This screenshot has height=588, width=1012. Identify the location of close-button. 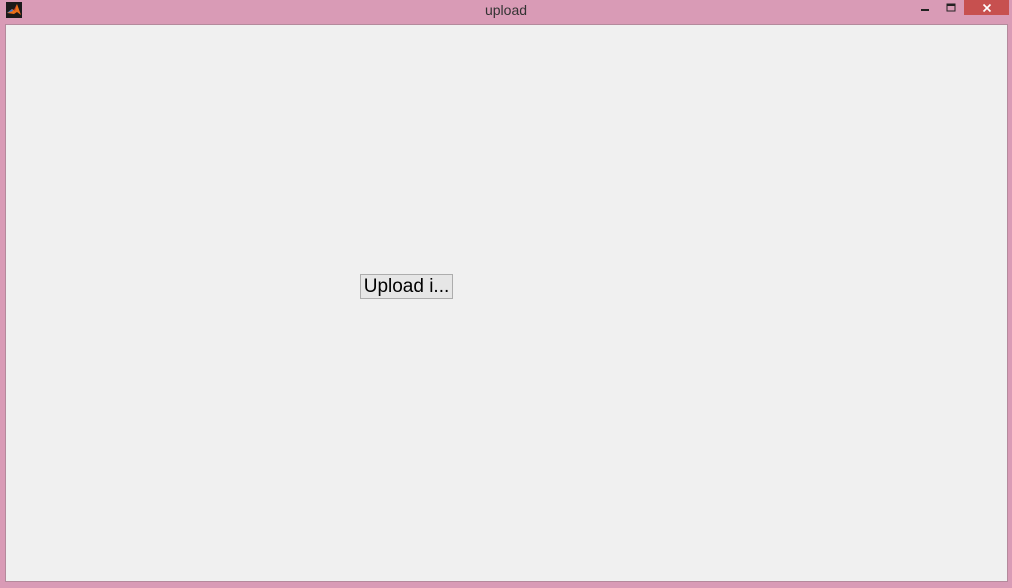
(986, 7).